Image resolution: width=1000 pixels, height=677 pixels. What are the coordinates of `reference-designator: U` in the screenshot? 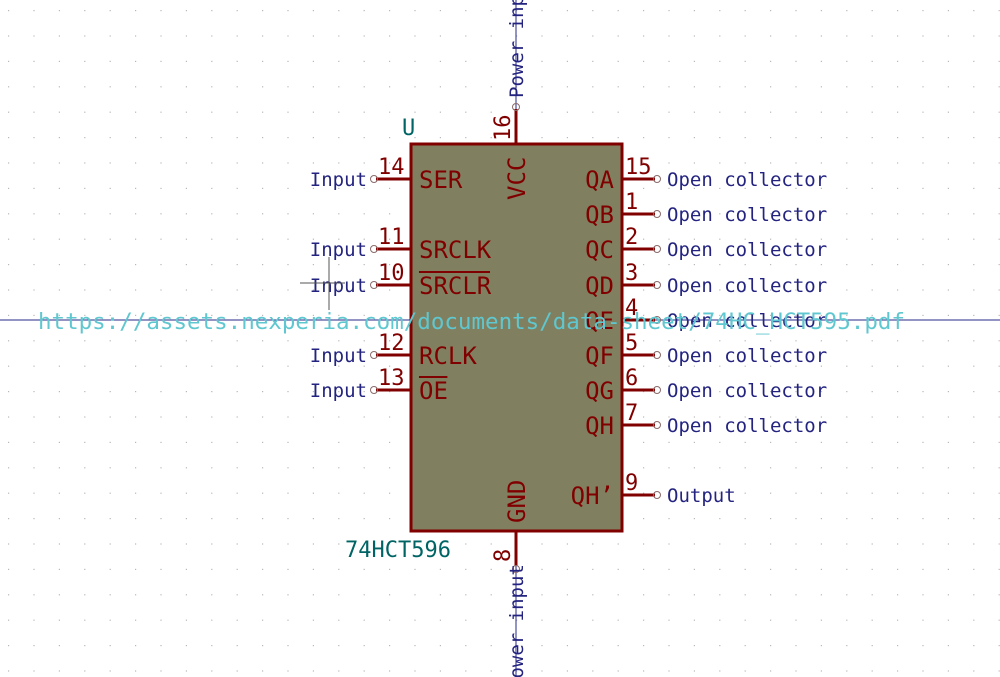 It's located at (408, 128).